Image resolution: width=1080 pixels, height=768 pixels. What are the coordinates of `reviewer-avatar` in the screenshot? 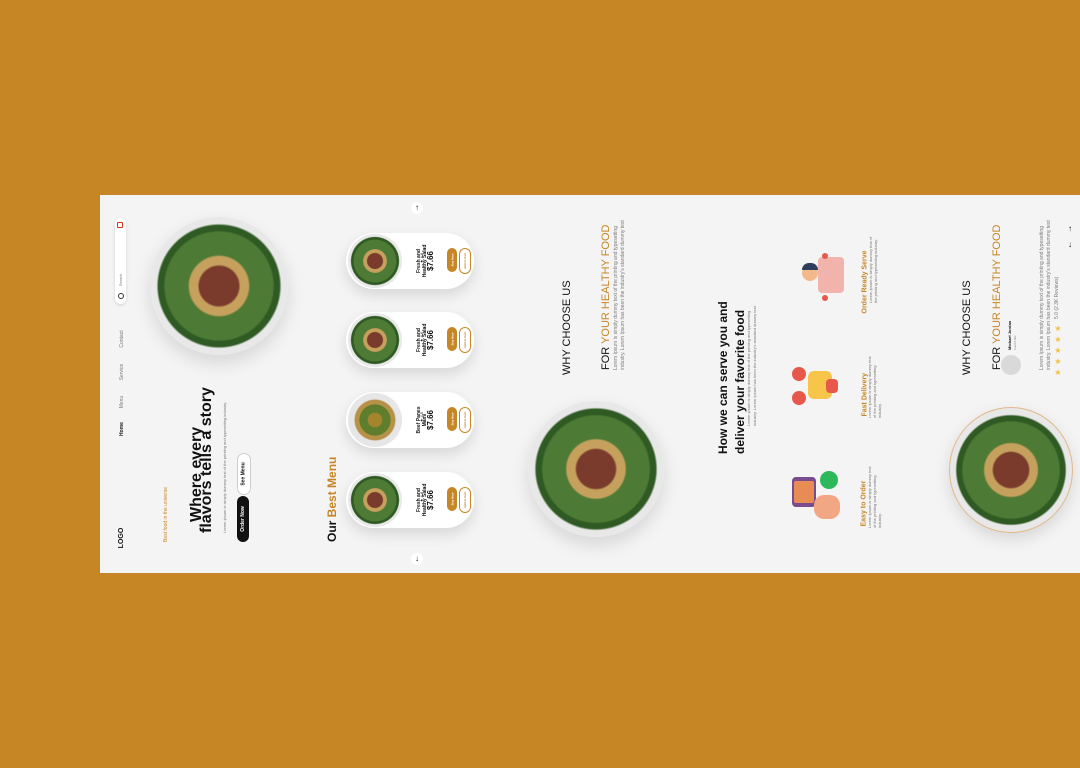 It's located at (1011, 365).